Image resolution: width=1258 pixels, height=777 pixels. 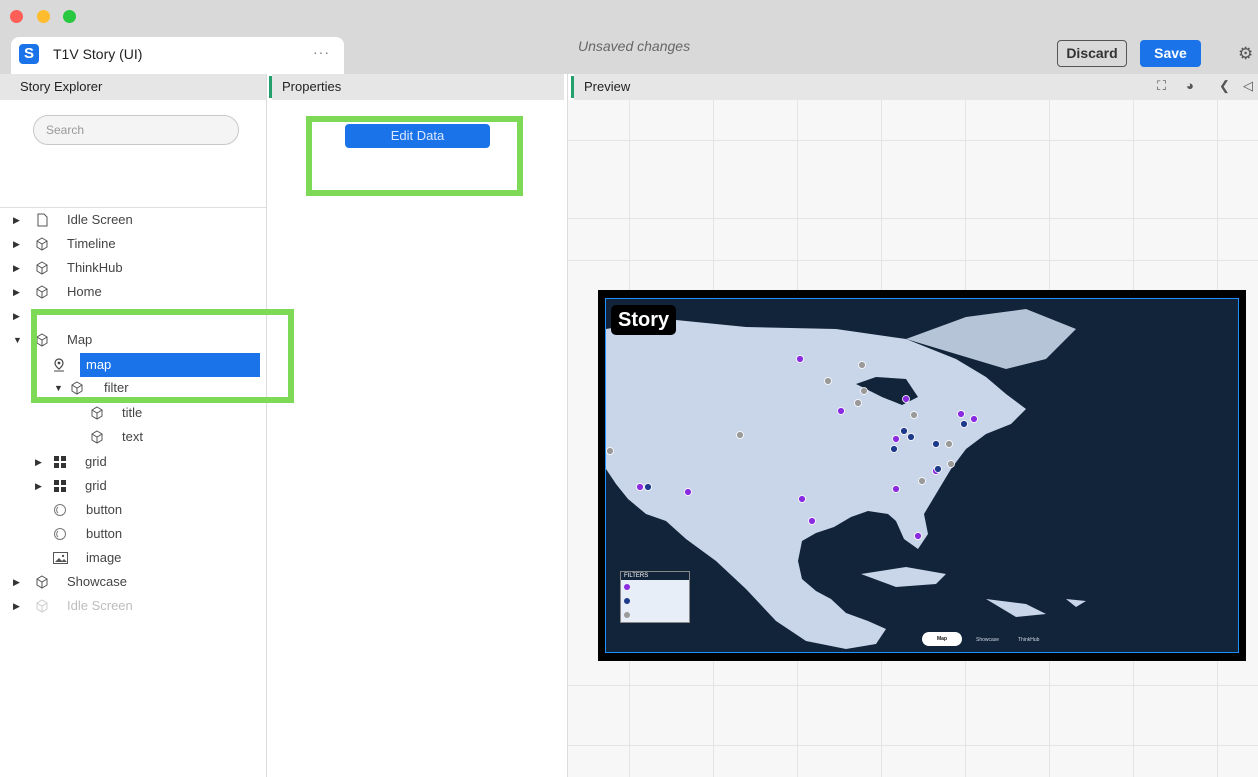 What do you see at coordinates (98, 54) in the screenshot?
I see `tab-title: T1V Story (UI)` at bounding box center [98, 54].